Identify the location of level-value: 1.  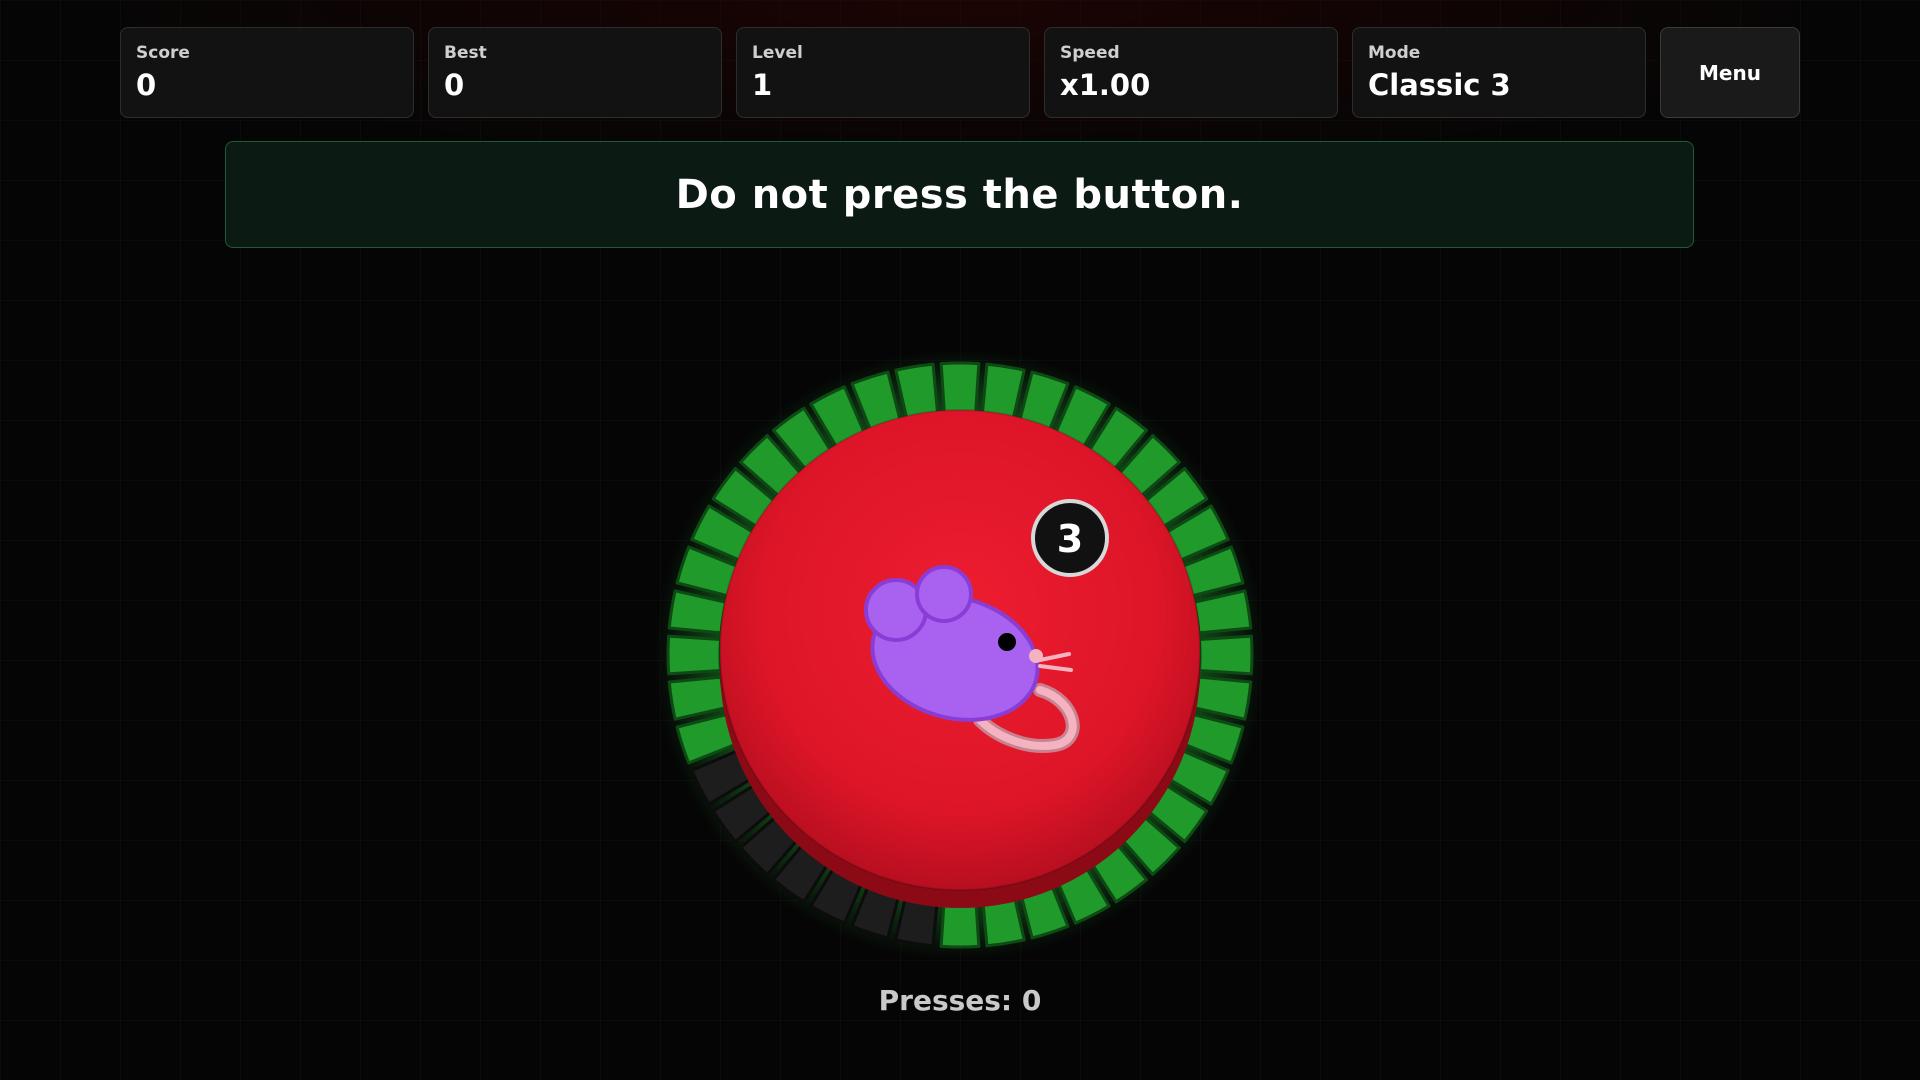
(762, 85).